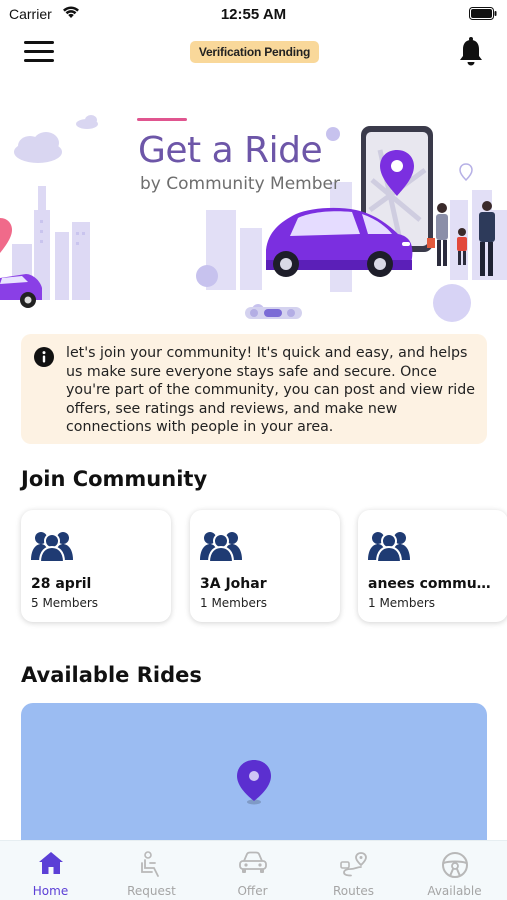 The height and width of the screenshot is (900, 507). What do you see at coordinates (240, 184) in the screenshot?
I see `banner-subtitle: by Community Member` at bounding box center [240, 184].